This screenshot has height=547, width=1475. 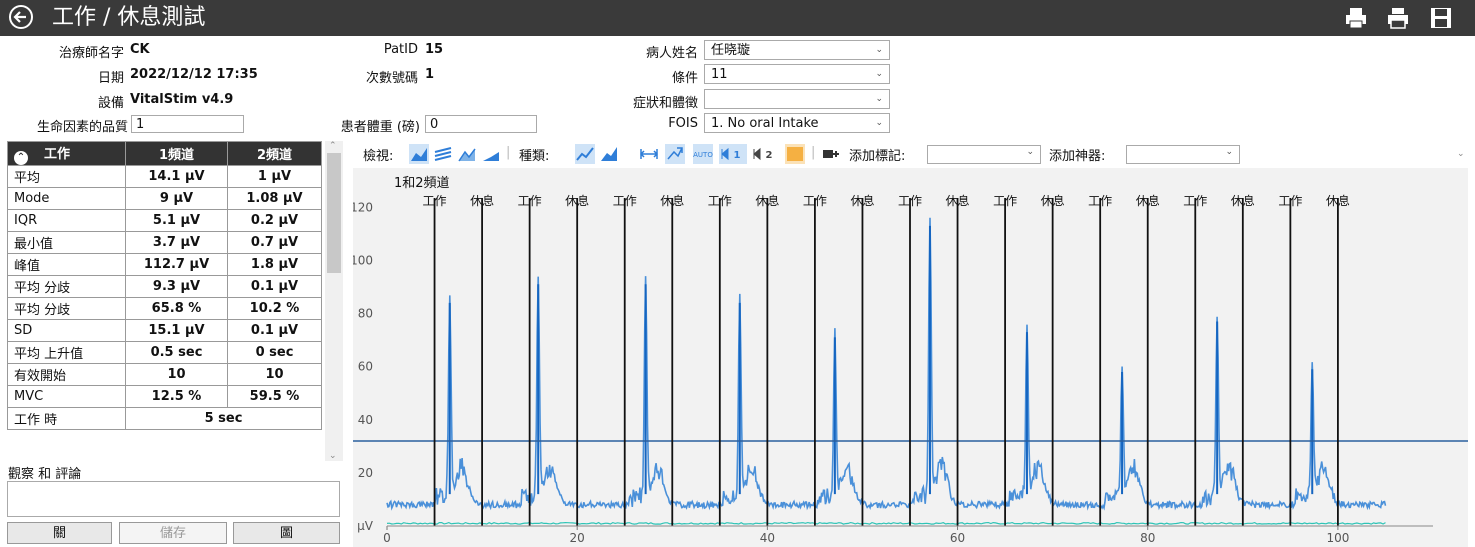 I want to click on observations-label: 觀察 和 評論, so click(x=45, y=474).